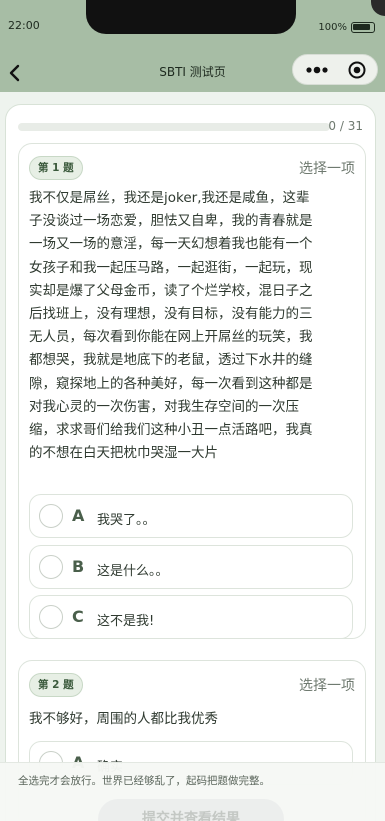 The image size is (385, 821). Describe the element at coordinates (56, 685) in the screenshot. I see `question-number-badge: 第 2 题` at that location.